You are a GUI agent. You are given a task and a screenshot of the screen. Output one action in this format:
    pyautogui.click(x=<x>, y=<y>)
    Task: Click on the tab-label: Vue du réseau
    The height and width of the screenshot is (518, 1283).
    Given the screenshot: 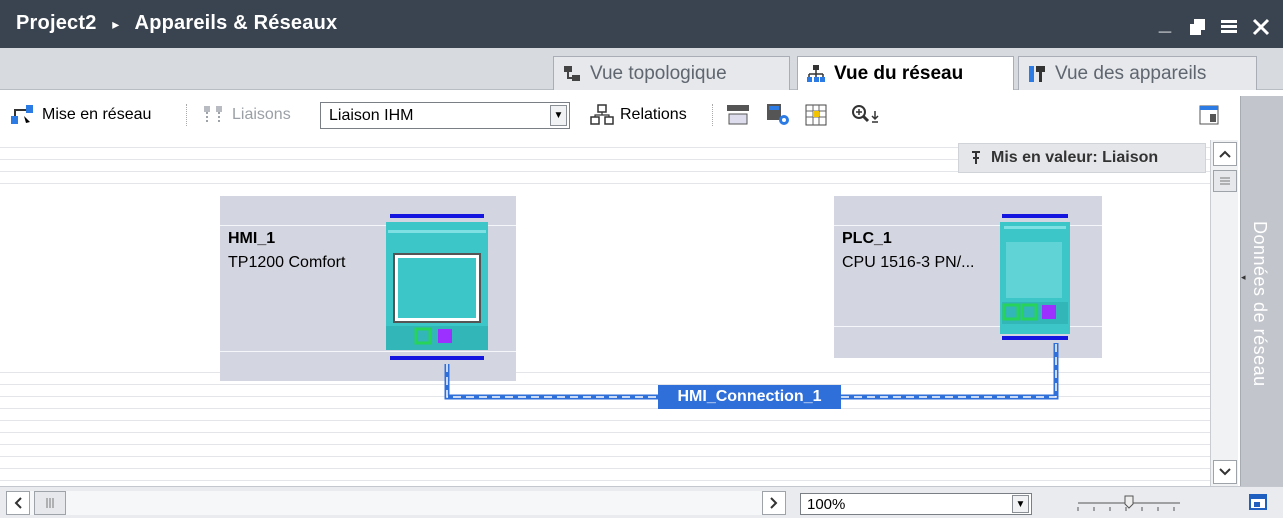 What is the action you would take?
    pyautogui.click(x=899, y=73)
    